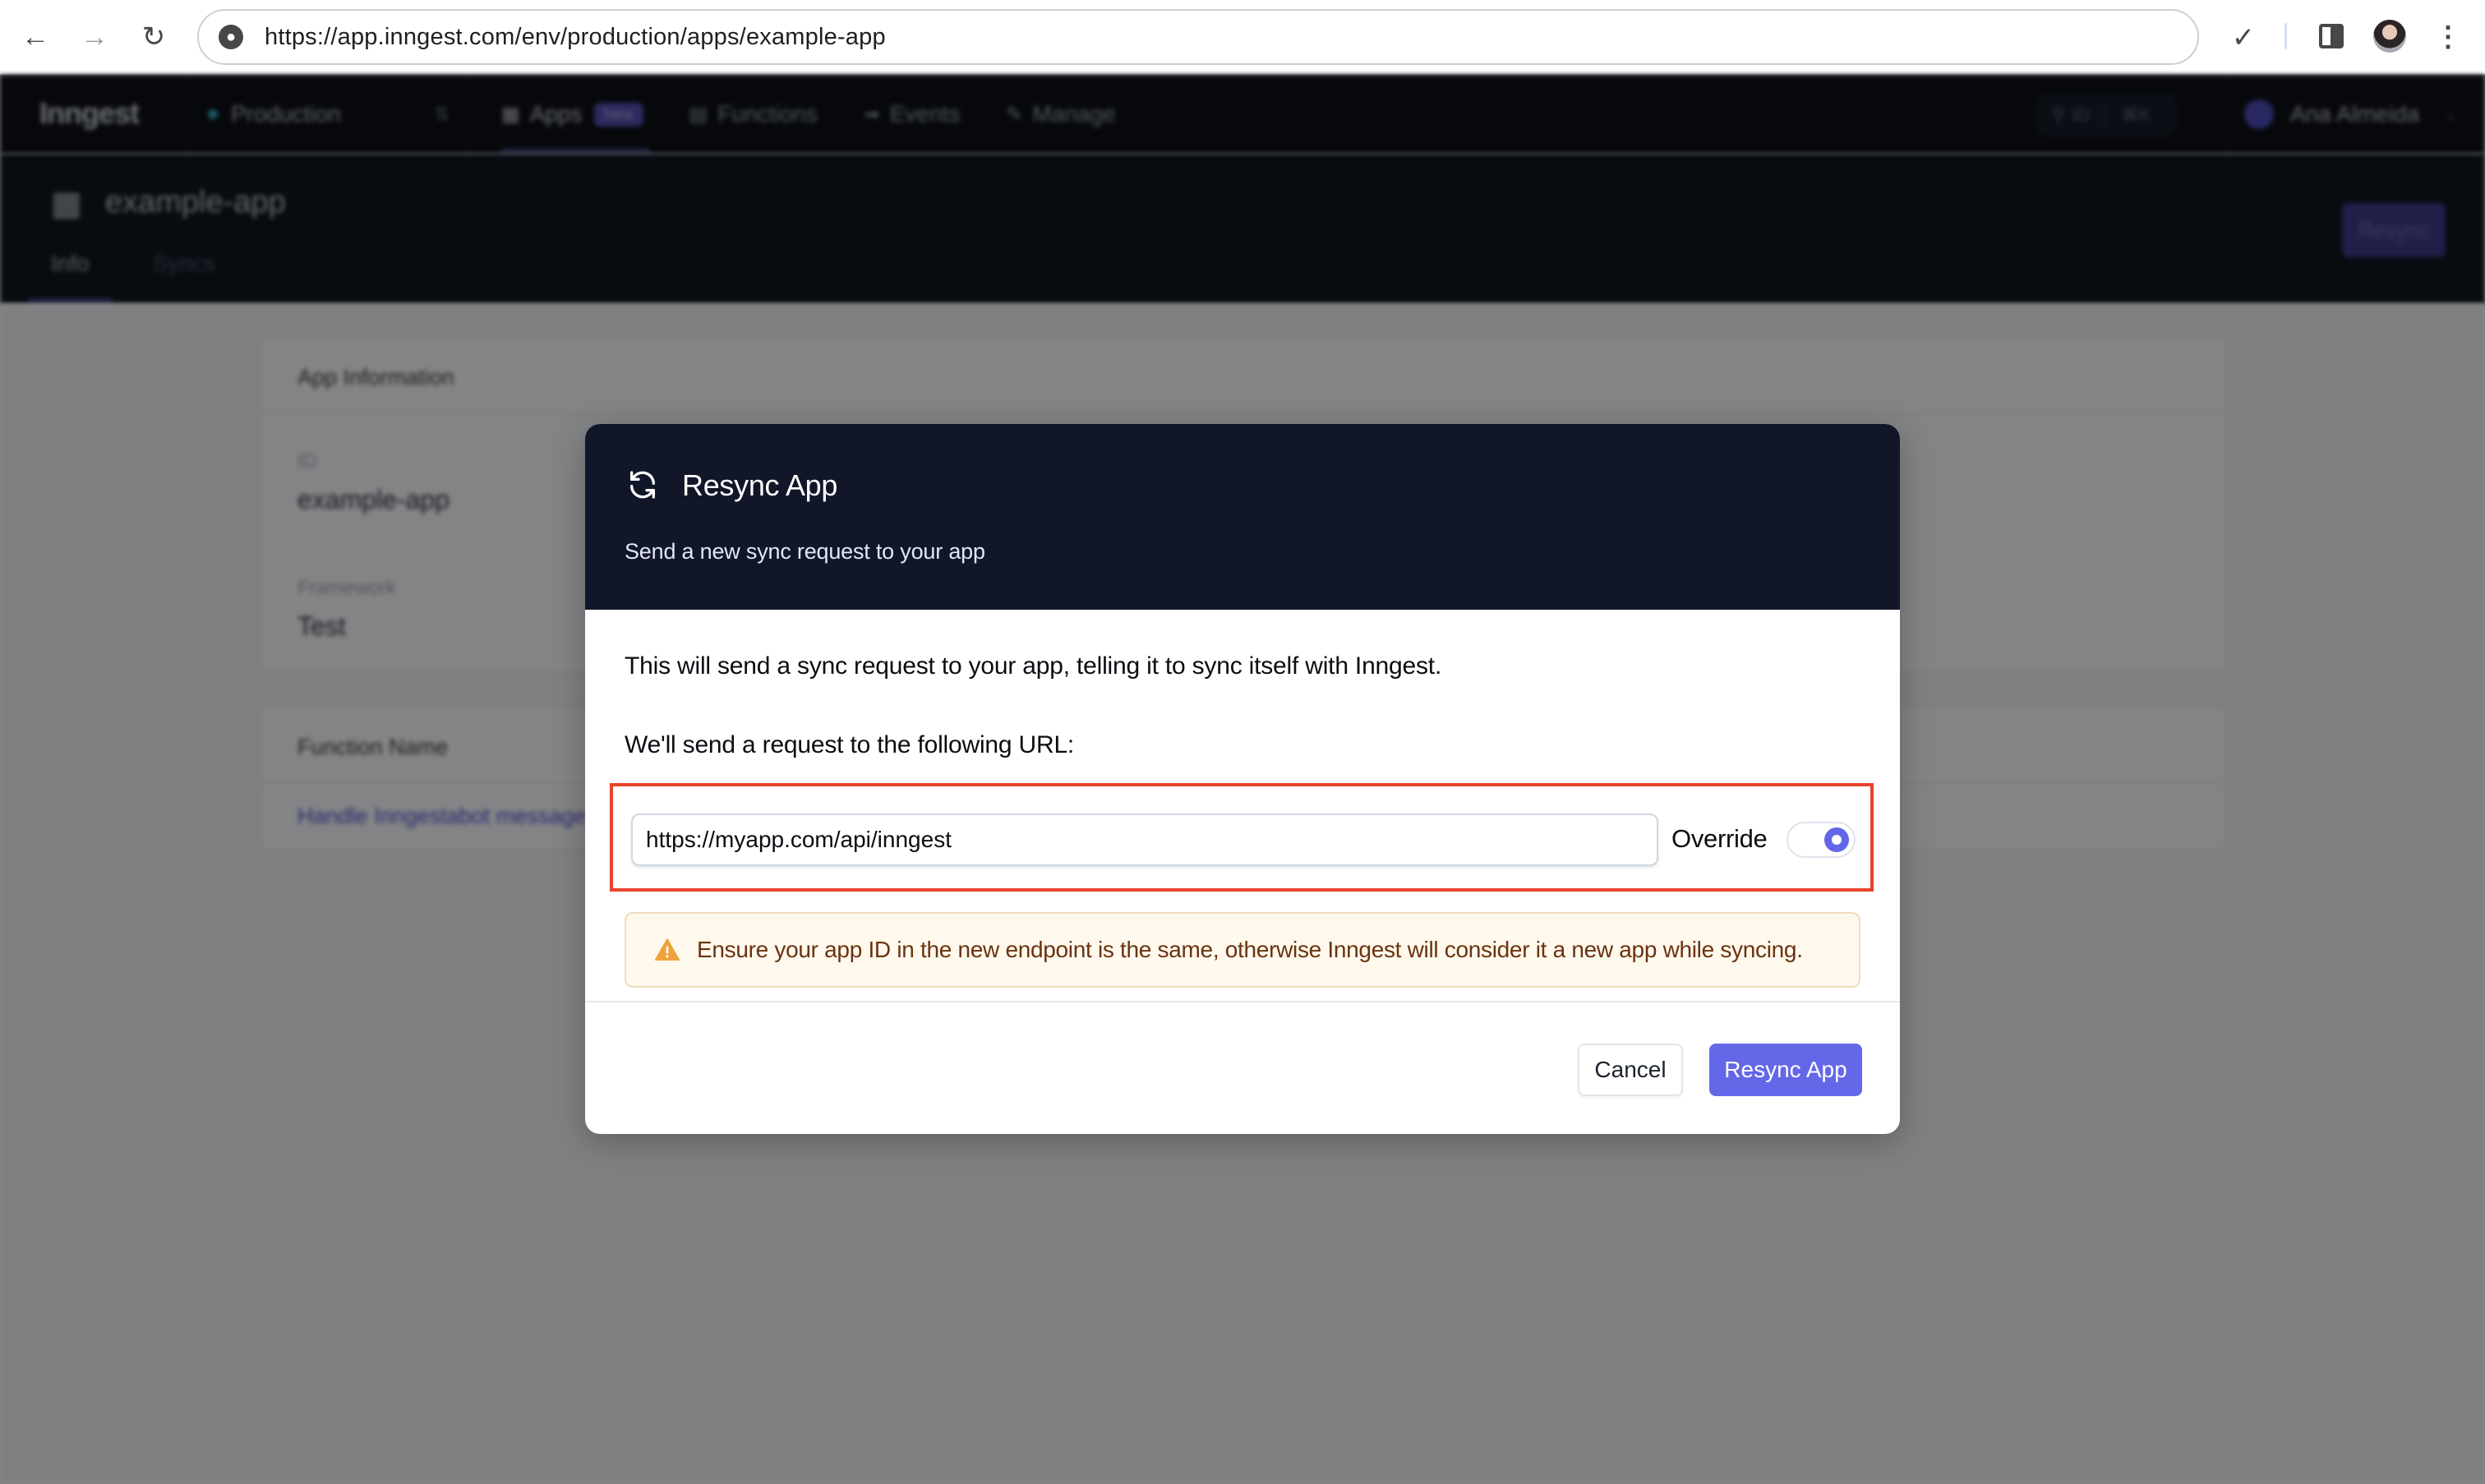 This screenshot has width=2485, height=1484. What do you see at coordinates (2331, 36) in the screenshot?
I see `side-panel-icon` at bounding box center [2331, 36].